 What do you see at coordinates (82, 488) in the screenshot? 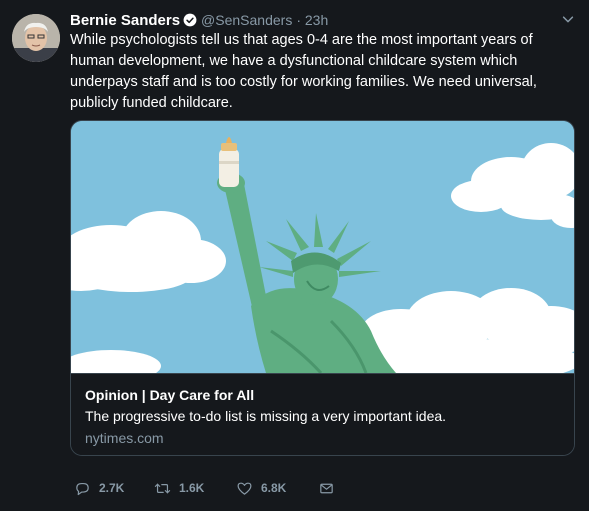
I see `reply-icon` at bounding box center [82, 488].